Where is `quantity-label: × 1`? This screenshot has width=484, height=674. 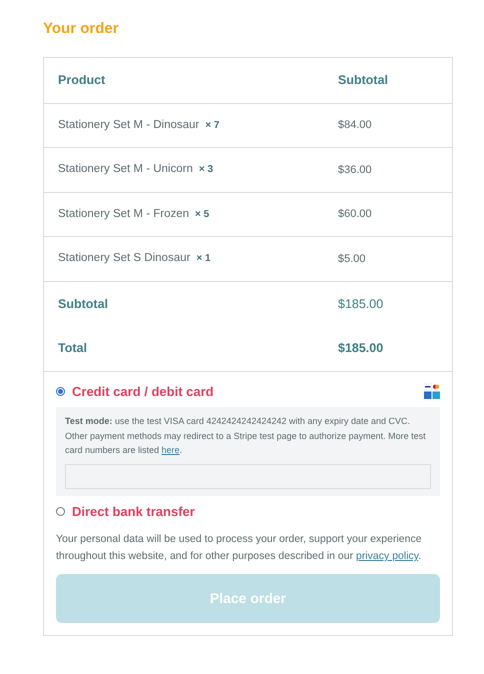 quantity-label: × 1 is located at coordinates (203, 259).